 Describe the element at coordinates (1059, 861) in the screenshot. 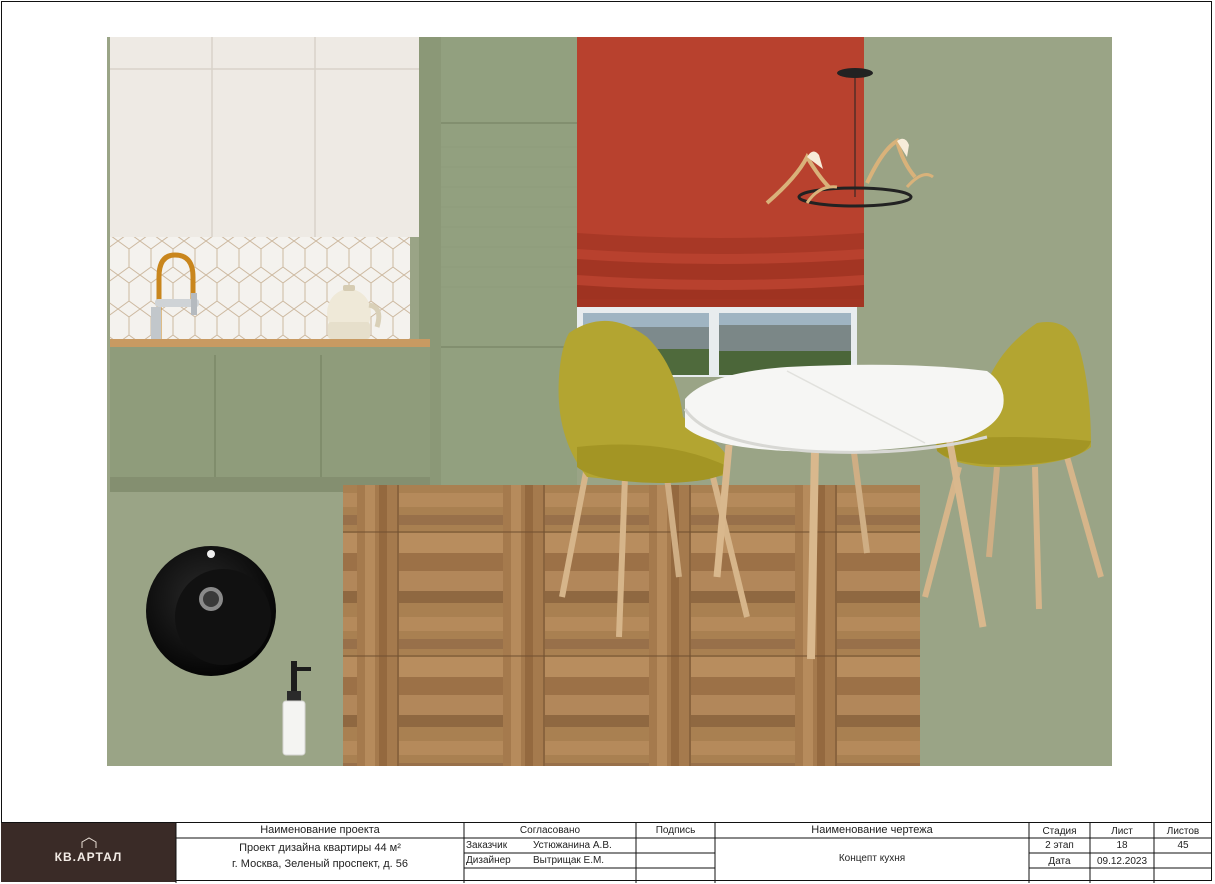

I see `date-label: Дата` at that location.